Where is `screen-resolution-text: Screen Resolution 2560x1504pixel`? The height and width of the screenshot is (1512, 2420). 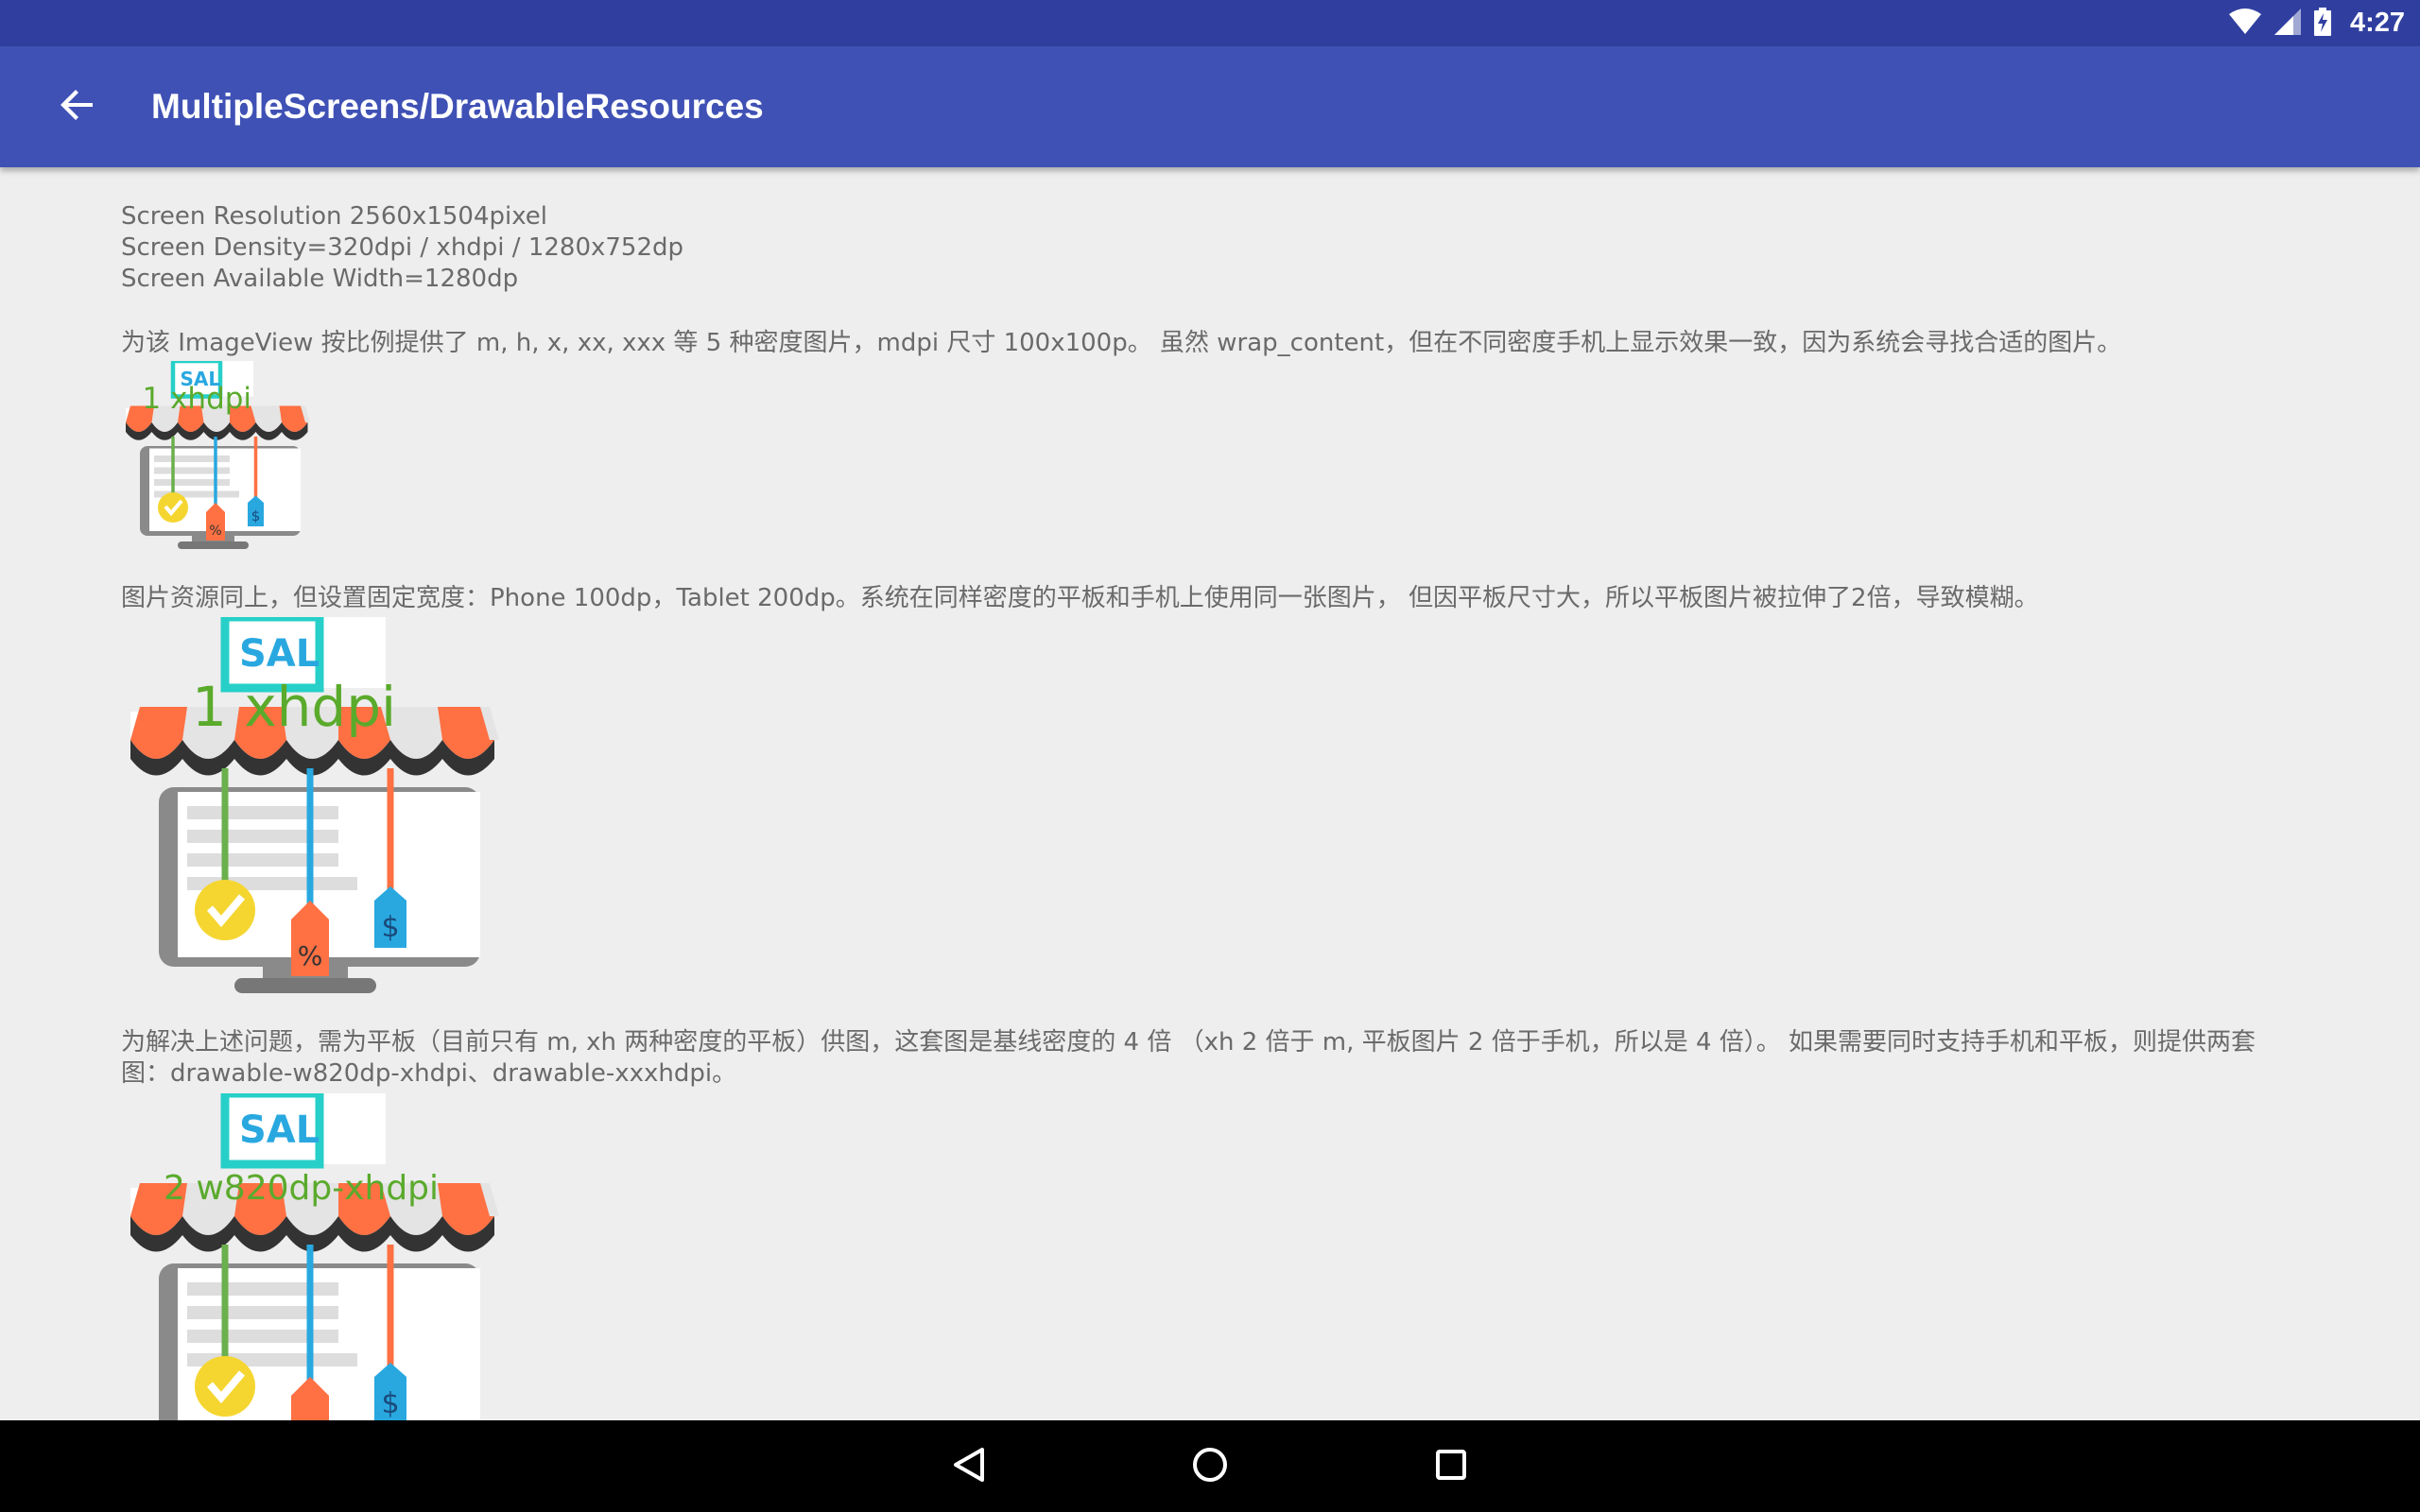 screen-resolution-text: Screen Resolution 2560x1504pixel is located at coordinates (334, 216).